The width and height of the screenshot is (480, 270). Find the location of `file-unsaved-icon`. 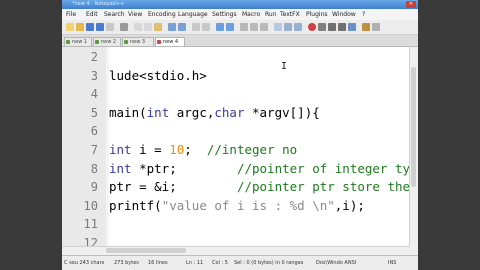

file-unsaved-icon is located at coordinates (159, 42).